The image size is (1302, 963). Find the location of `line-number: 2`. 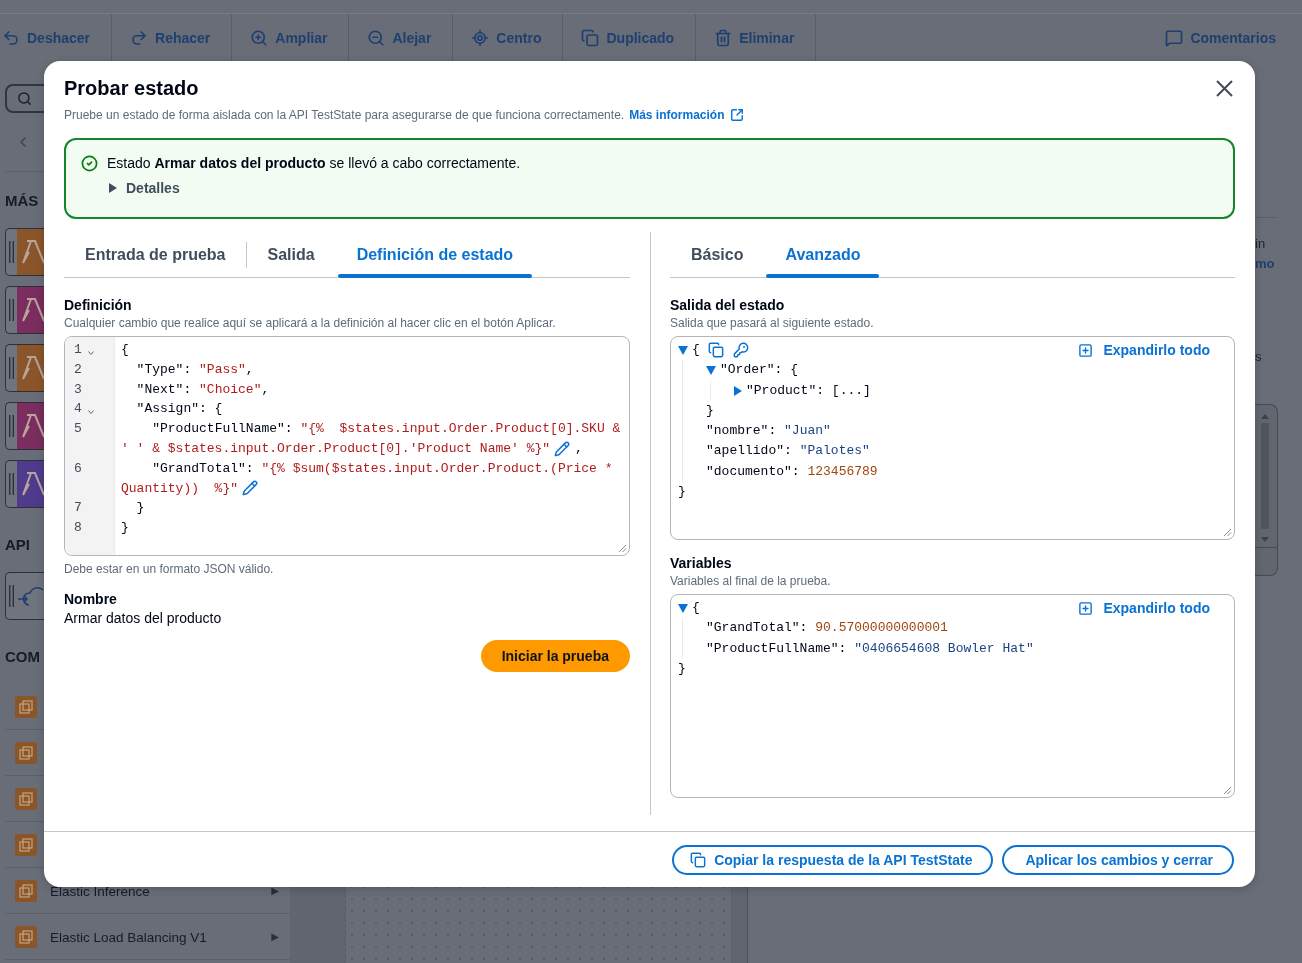

line-number: 2 is located at coordinates (78, 369).